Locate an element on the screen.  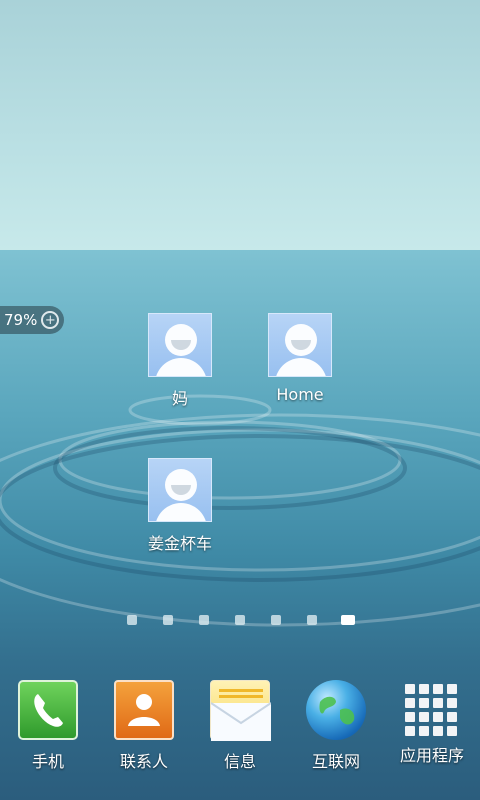
dock-app-internet: 互联网 is located at coordinates (336, 726).